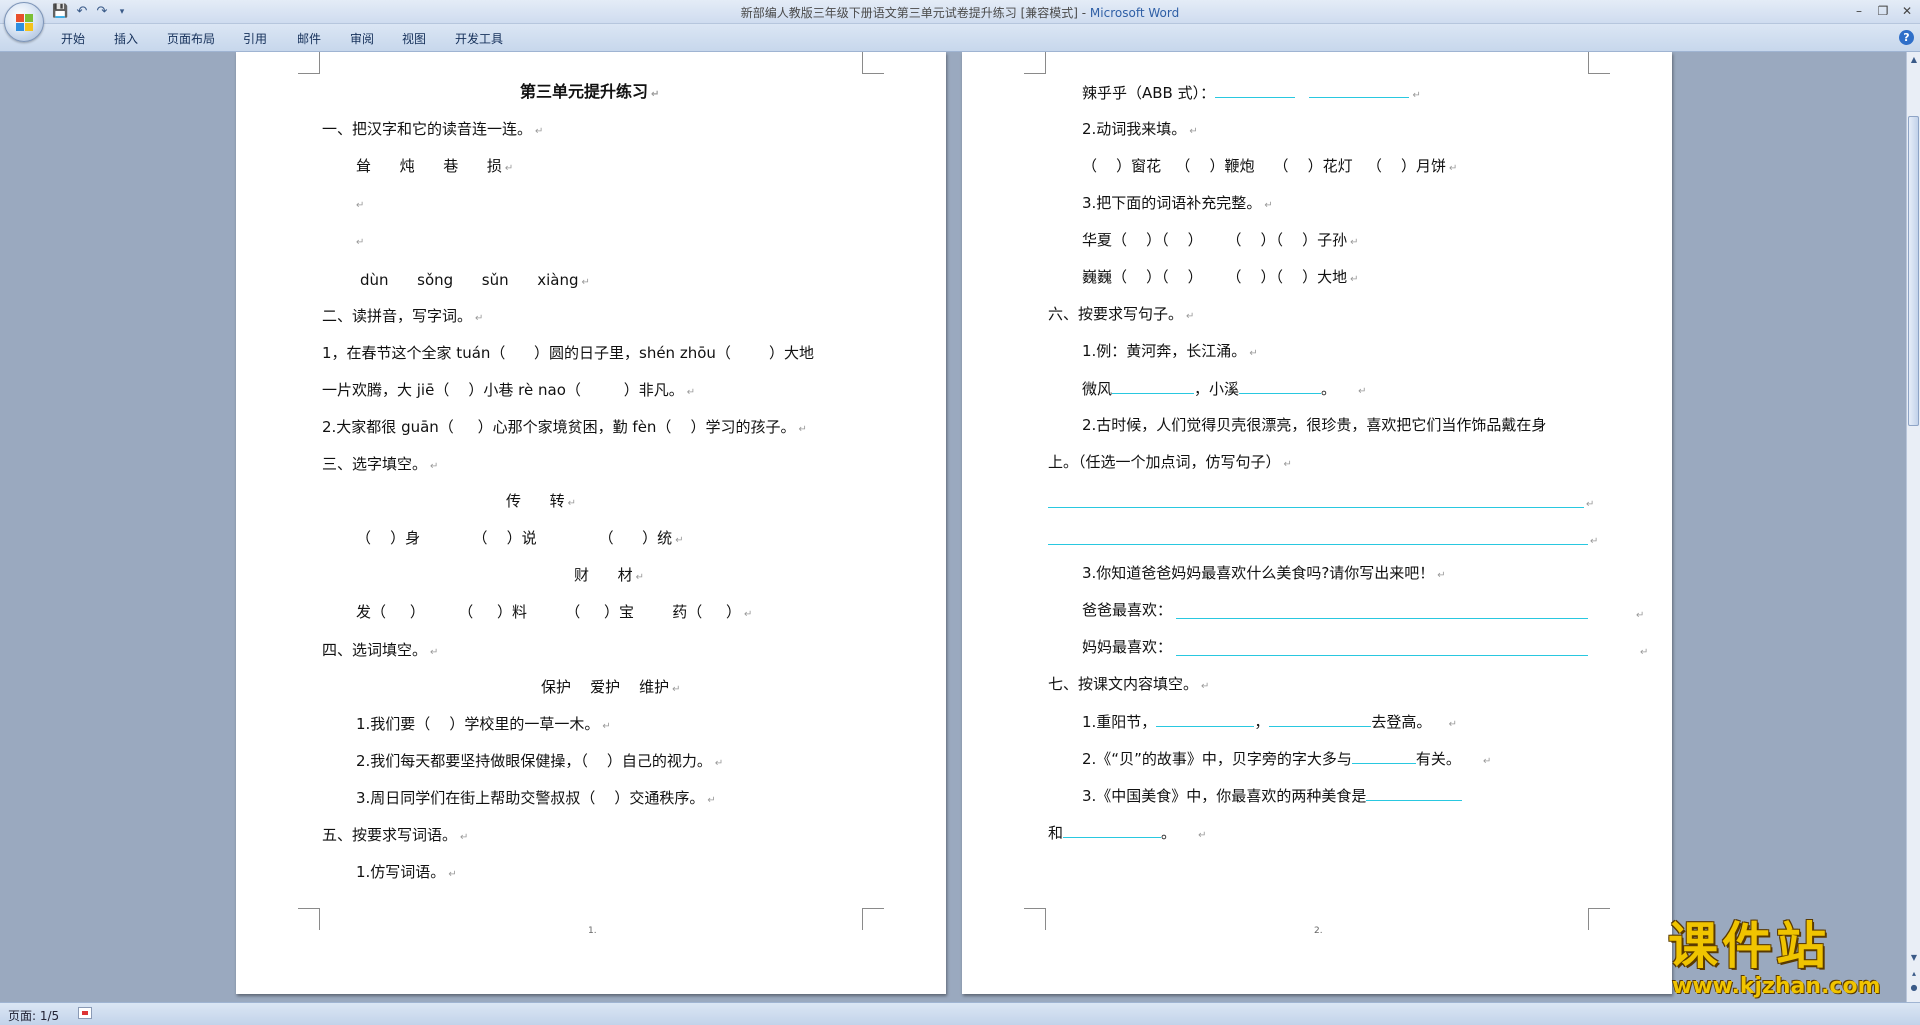 The width and height of the screenshot is (1920, 1025). What do you see at coordinates (1224, 389) in the screenshot?
I see `text-line: 微风 ，小溪。 ↵` at bounding box center [1224, 389].